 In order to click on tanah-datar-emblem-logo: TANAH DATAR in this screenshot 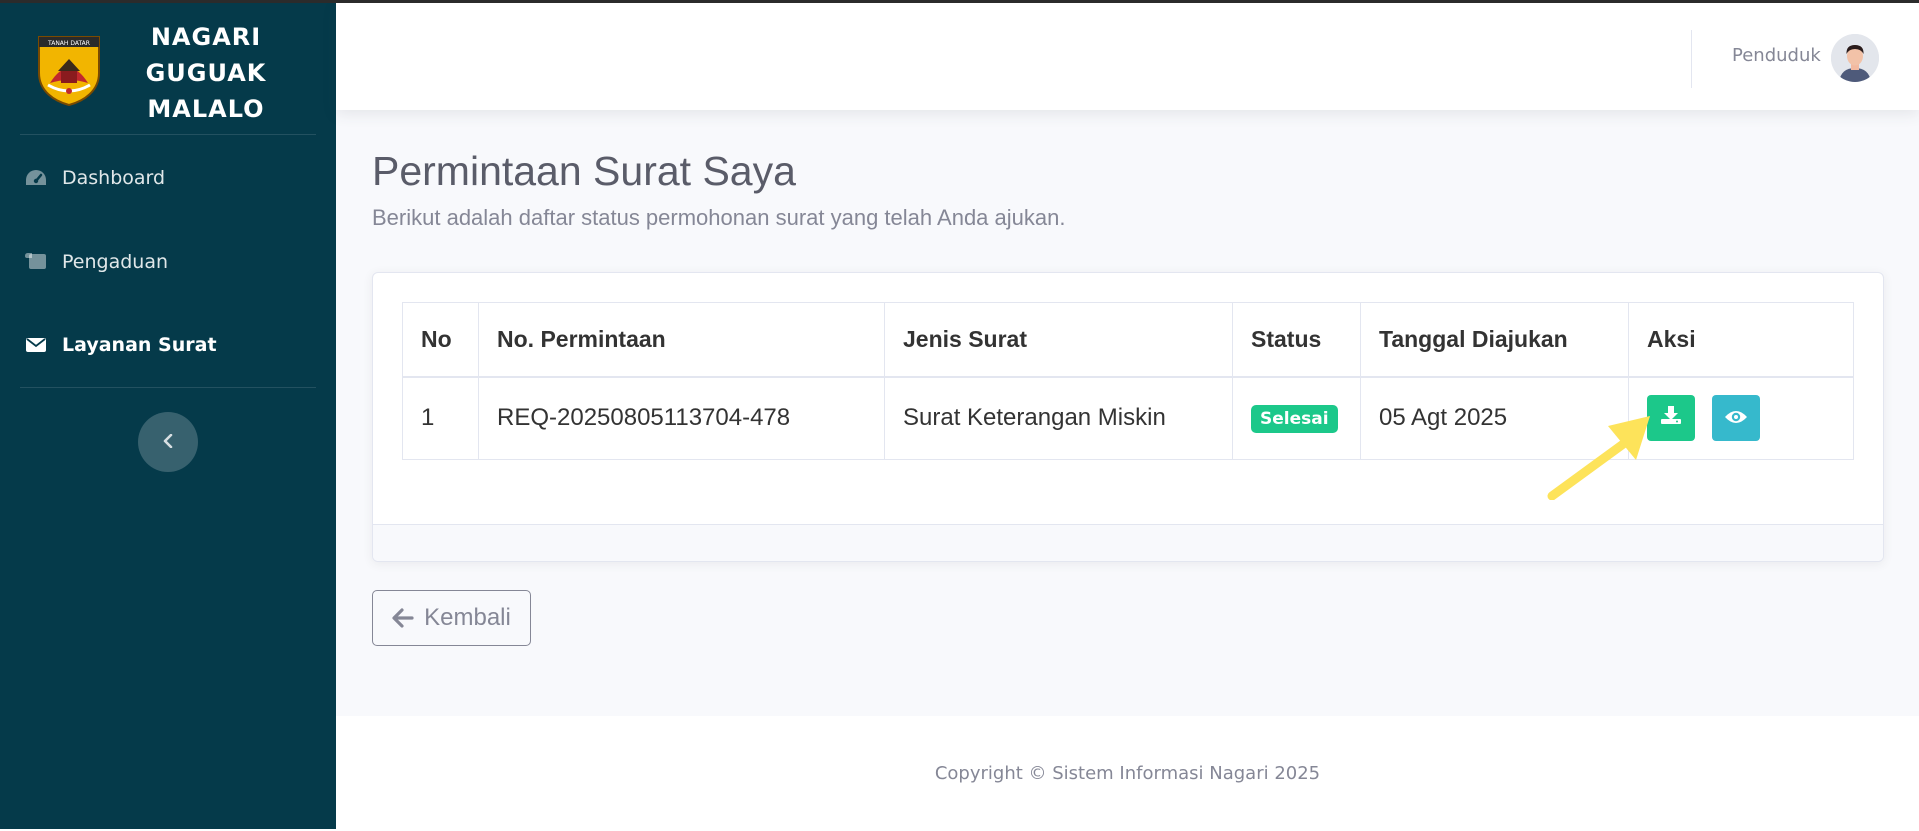, I will do `click(69, 71)`.